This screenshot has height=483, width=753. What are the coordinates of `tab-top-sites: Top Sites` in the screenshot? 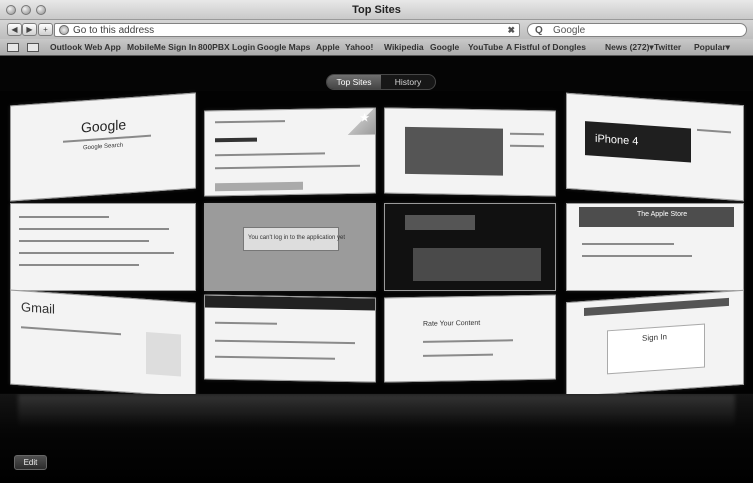 It's located at (354, 82).